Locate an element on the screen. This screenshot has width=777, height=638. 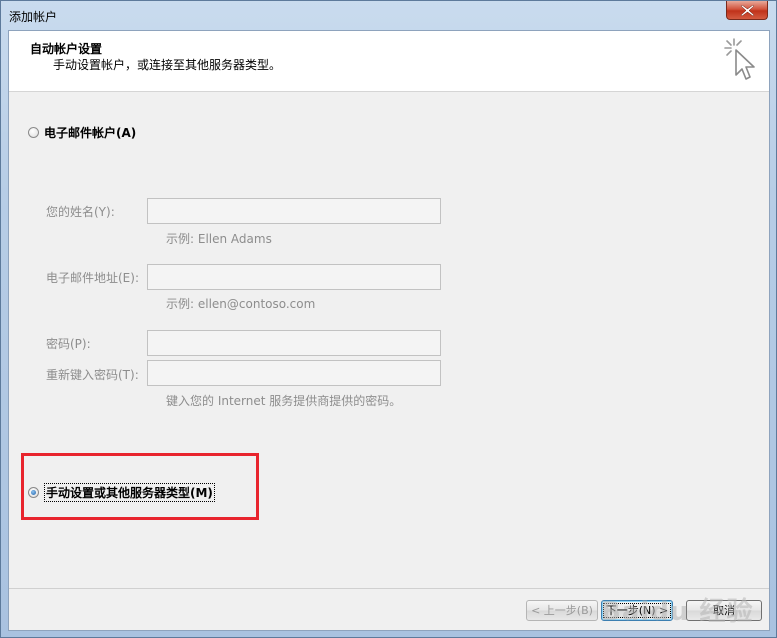
email-account-label: 电子邮件帐户(A) is located at coordinates (90, 132).